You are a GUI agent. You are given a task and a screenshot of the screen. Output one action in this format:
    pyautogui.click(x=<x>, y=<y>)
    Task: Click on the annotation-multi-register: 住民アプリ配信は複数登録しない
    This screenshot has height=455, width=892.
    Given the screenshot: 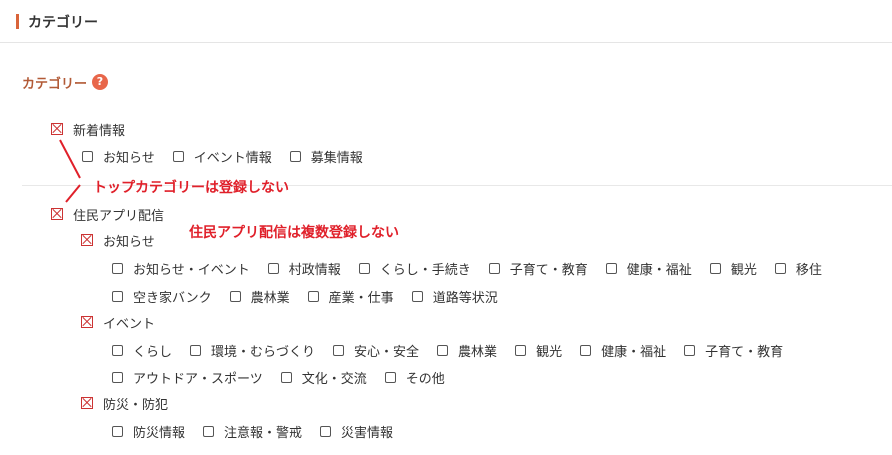 What is the action you would take?
    pyautogui.click(x=294, y=233)
    